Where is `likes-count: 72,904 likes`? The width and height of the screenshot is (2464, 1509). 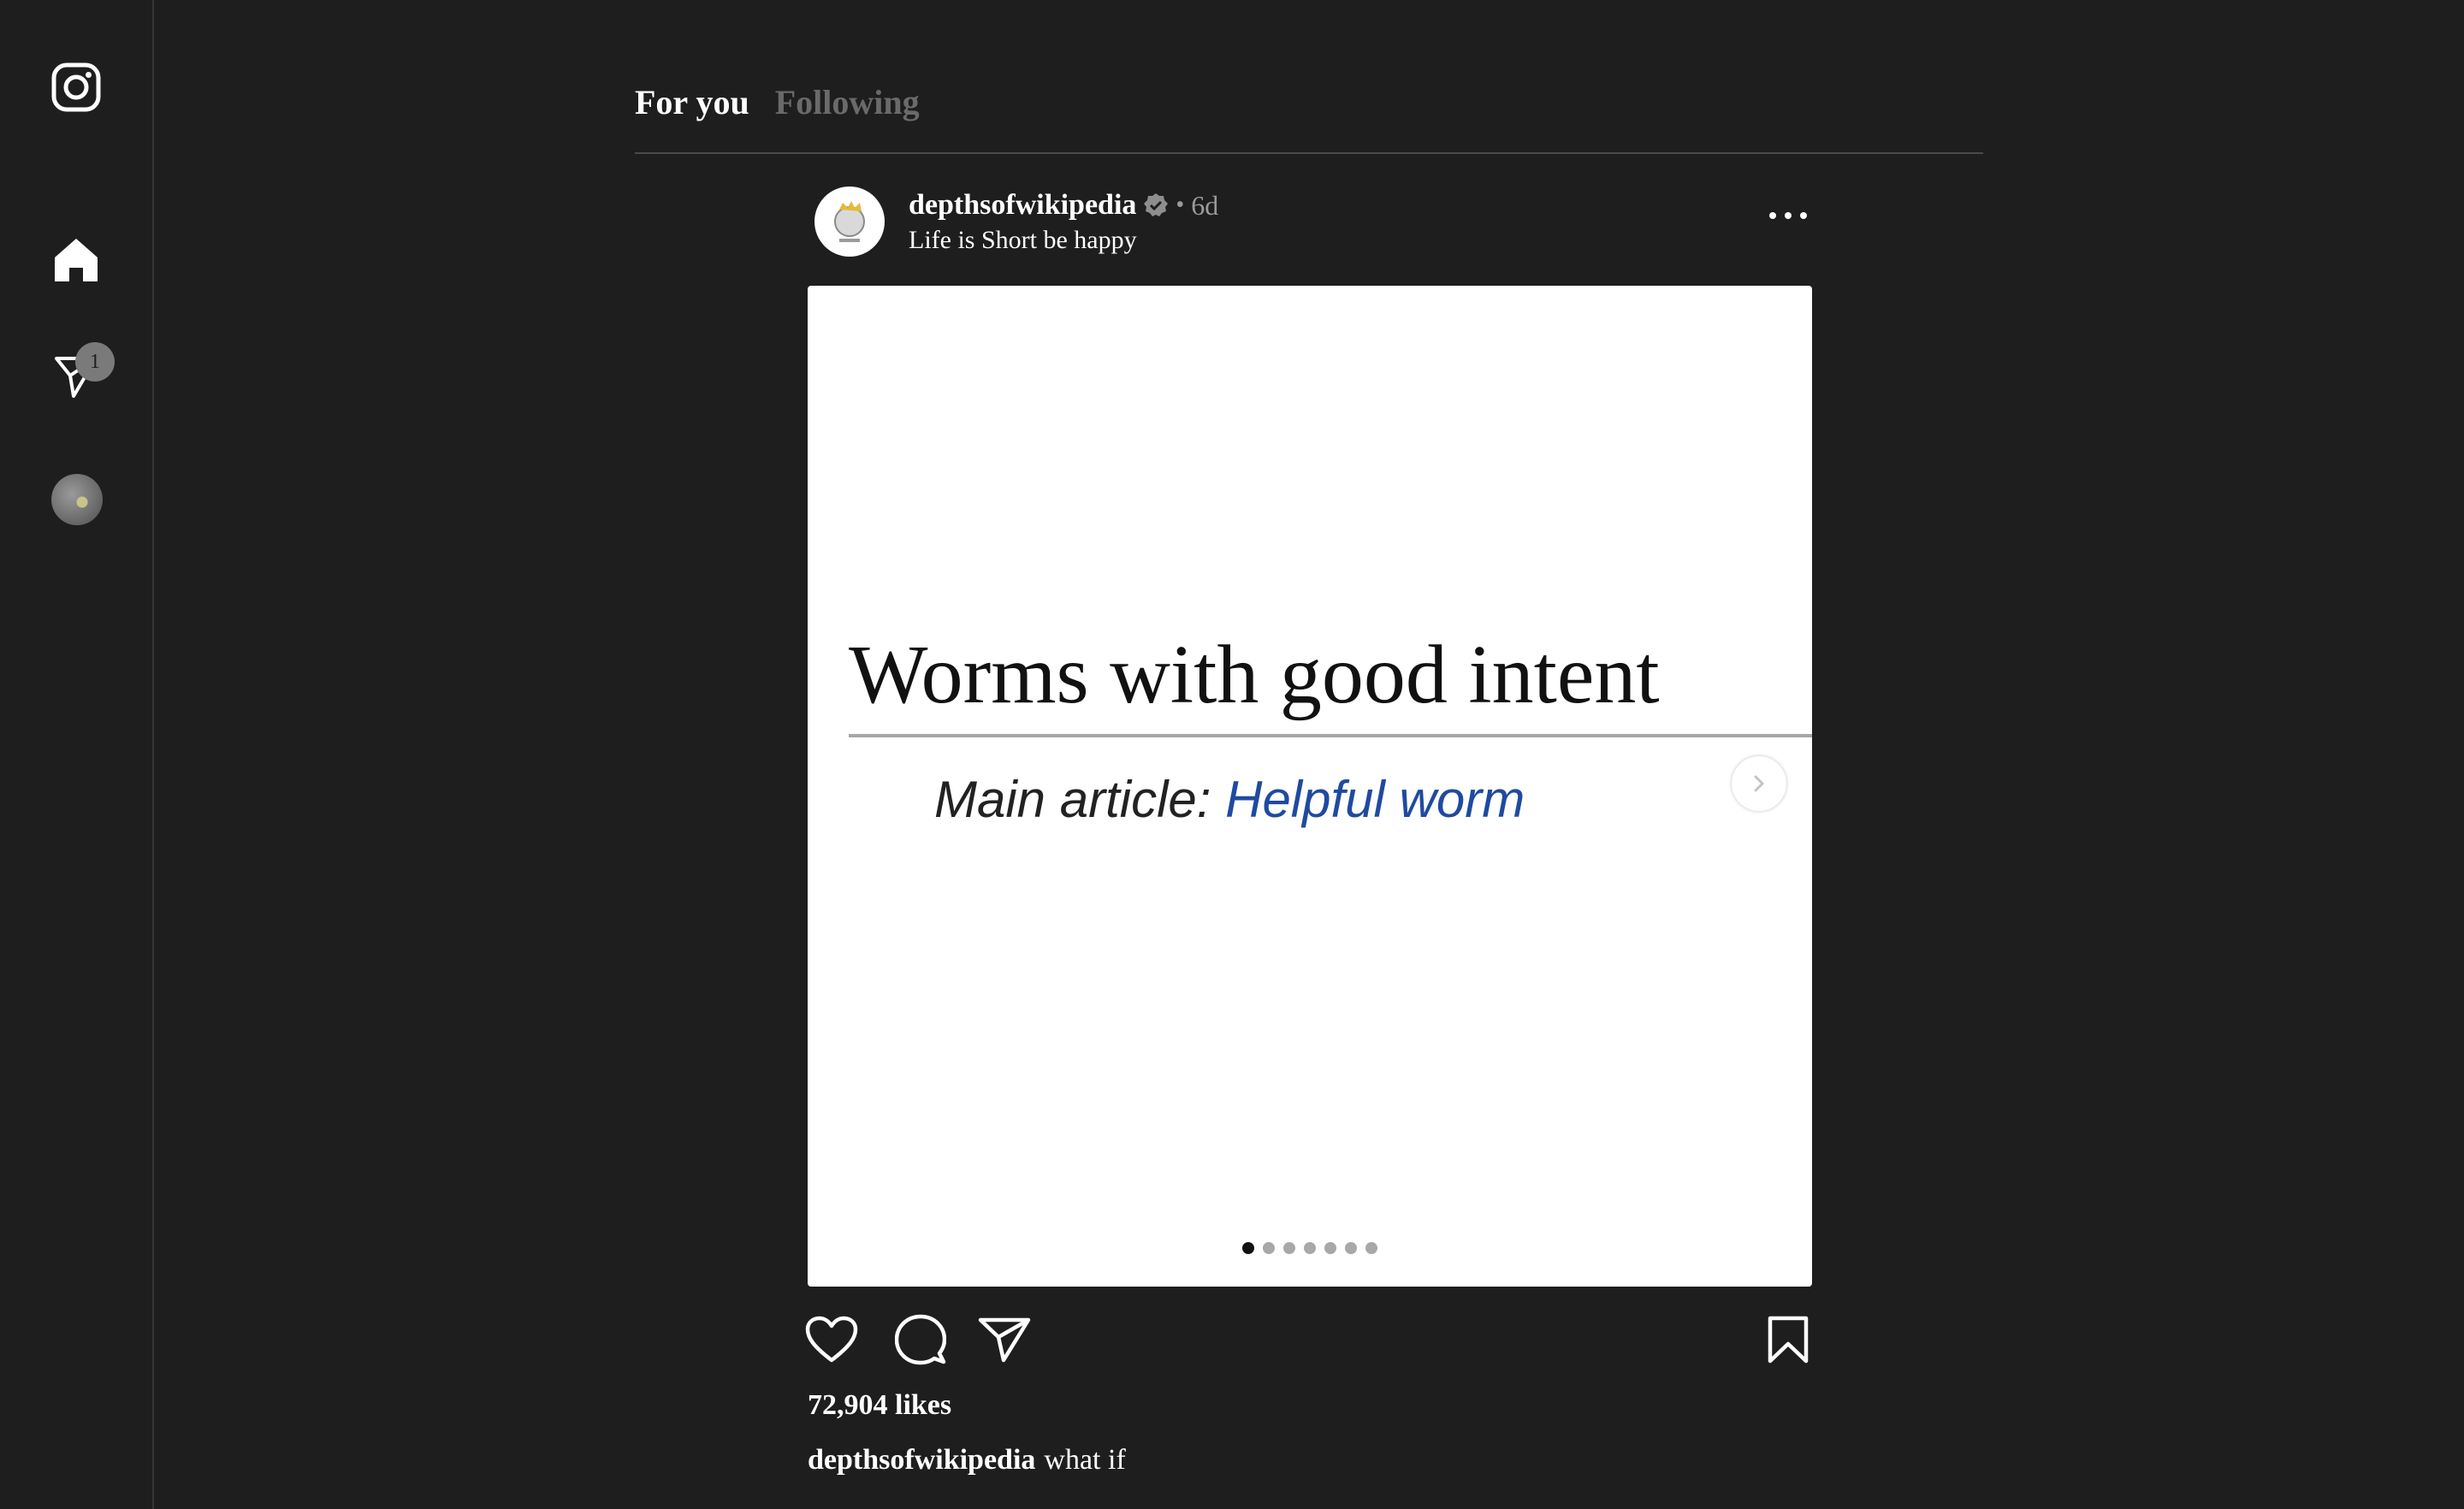
likes-count: 72,904 likes is located at coordinates (879, 1405).